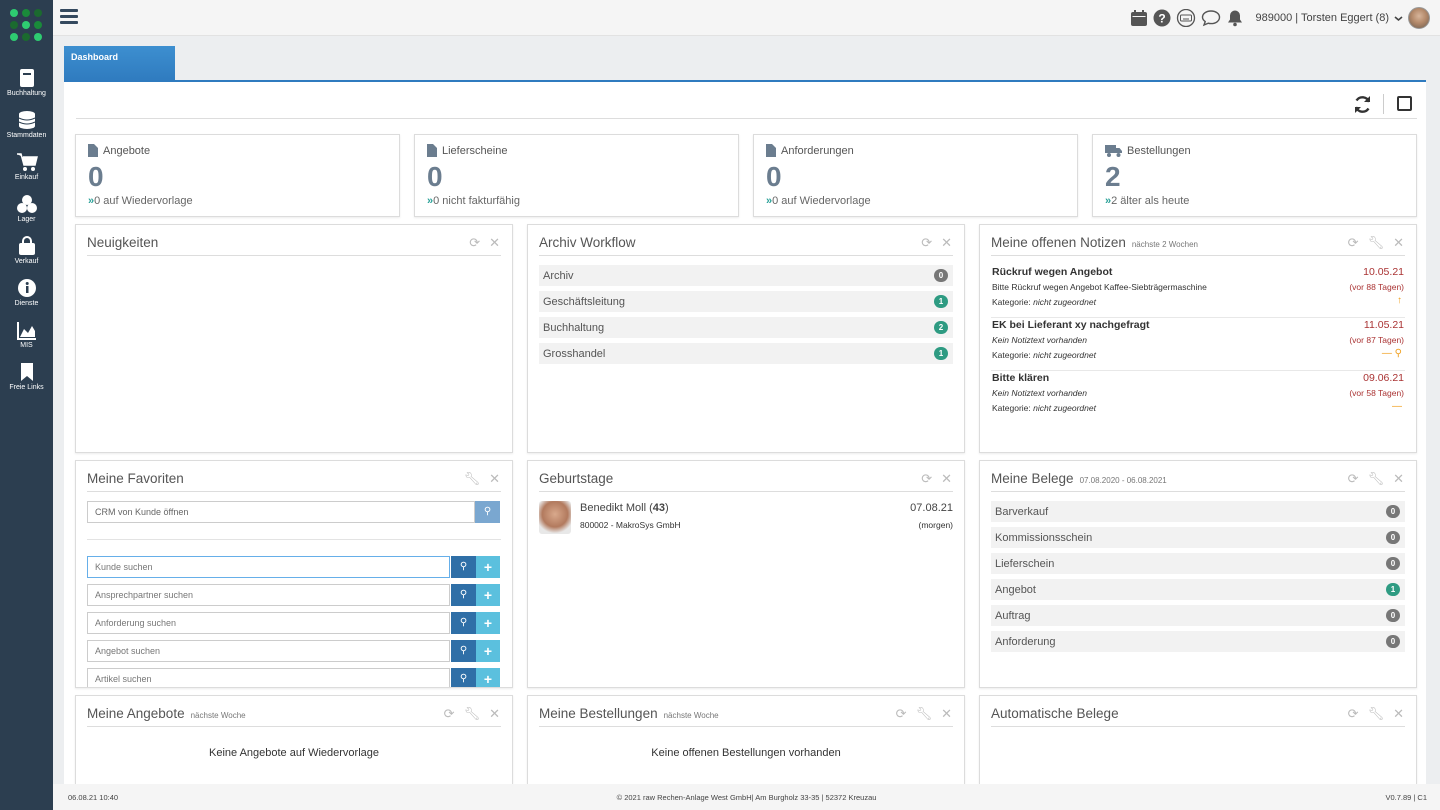  What do you see at coordinates (281, 512) in the screenshot?
I see `crm-input: CRM von Kunde öffnen` at bounding box center [281, 512].